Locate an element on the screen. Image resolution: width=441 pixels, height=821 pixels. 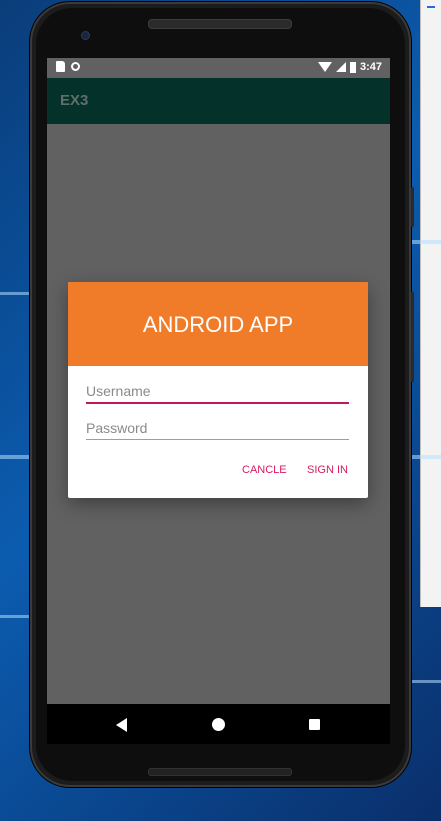
status-left-icons is located at coordinates (68, 66).